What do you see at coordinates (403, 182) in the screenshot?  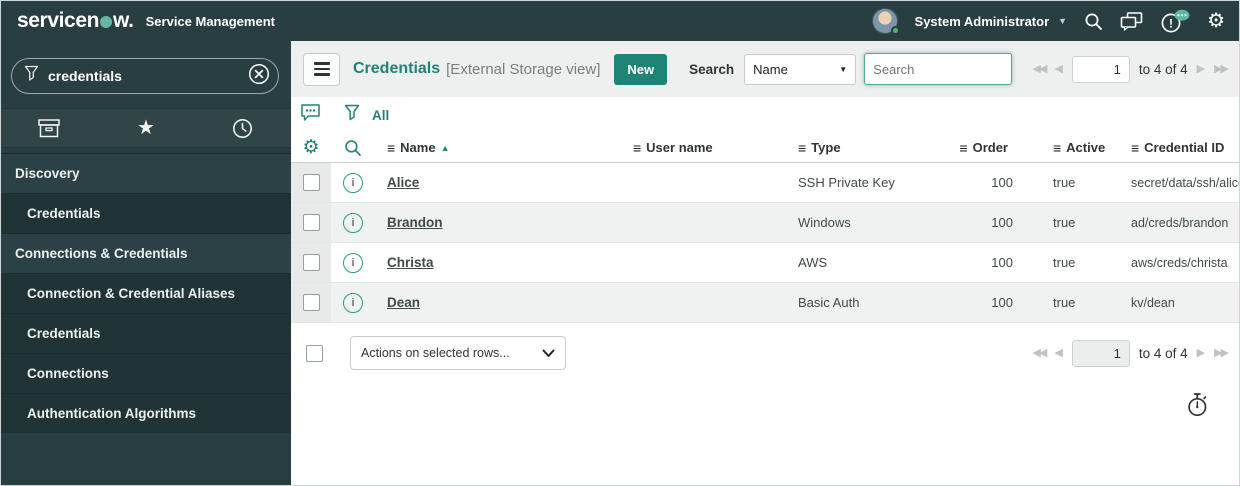 I see `record-link: Alice` at bounding box center [403, 182].